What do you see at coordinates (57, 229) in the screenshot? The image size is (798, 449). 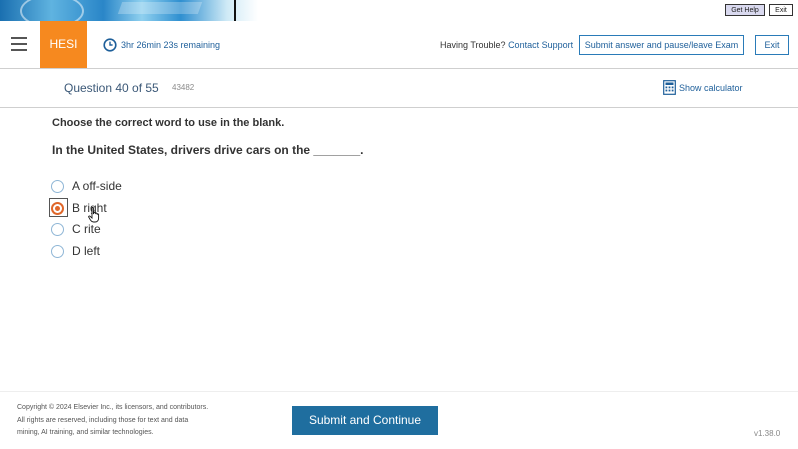 I see `radio-c` at bounding box center [57, 229].